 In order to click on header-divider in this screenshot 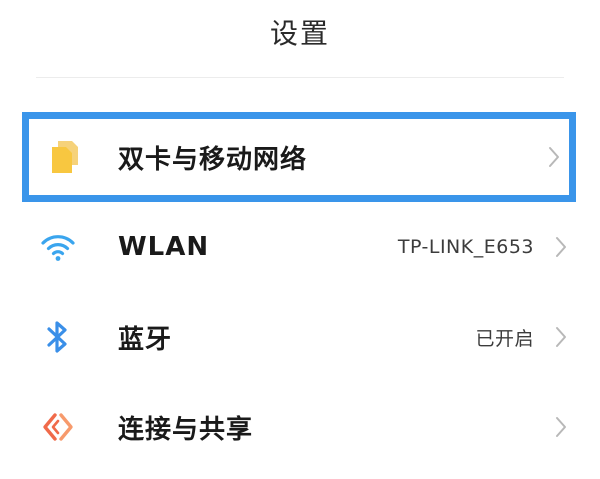, I will do `click(300, 77)`.